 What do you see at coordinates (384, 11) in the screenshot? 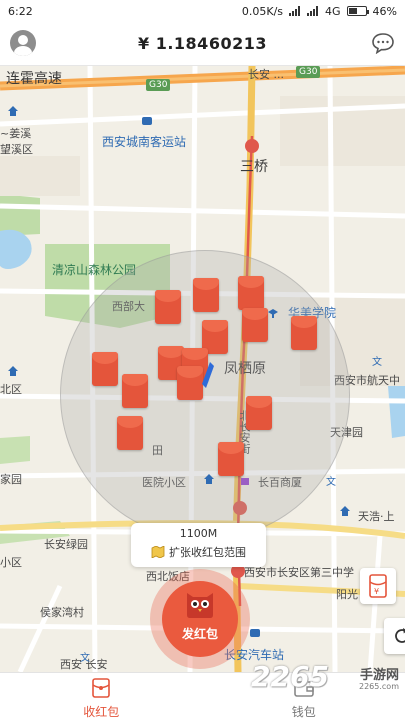
I see `battery-percent: 46%` at bounding box center [384, 11].